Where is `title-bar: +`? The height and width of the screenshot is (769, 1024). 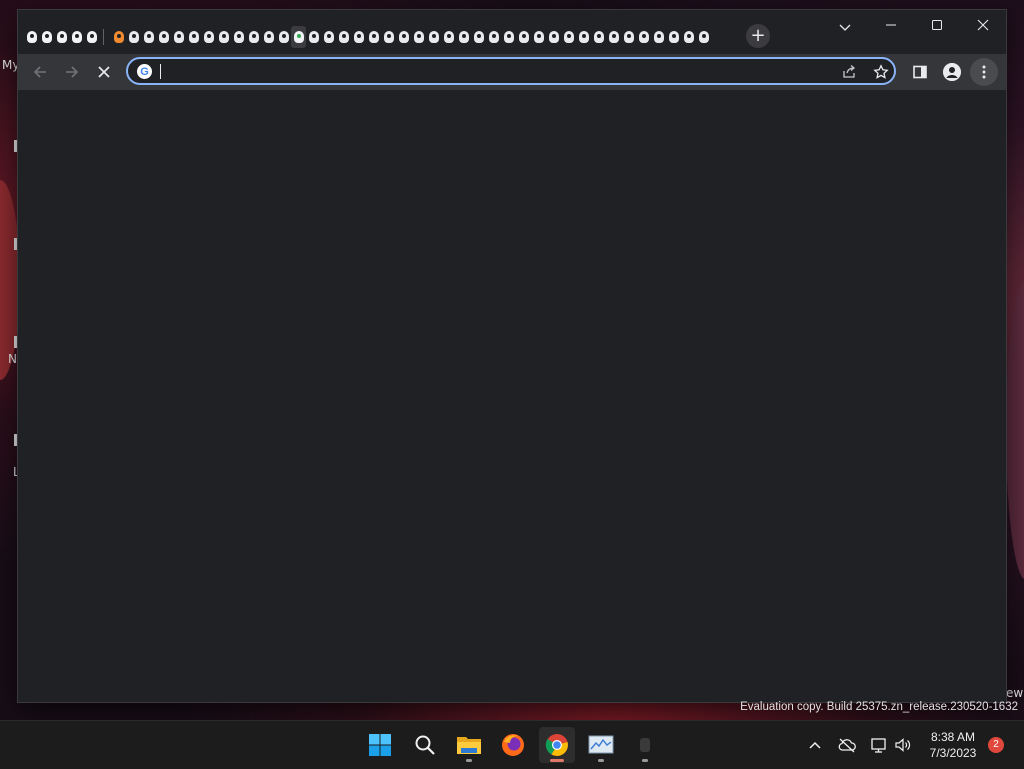 title-bar: + is located at coordinates (512, 32).